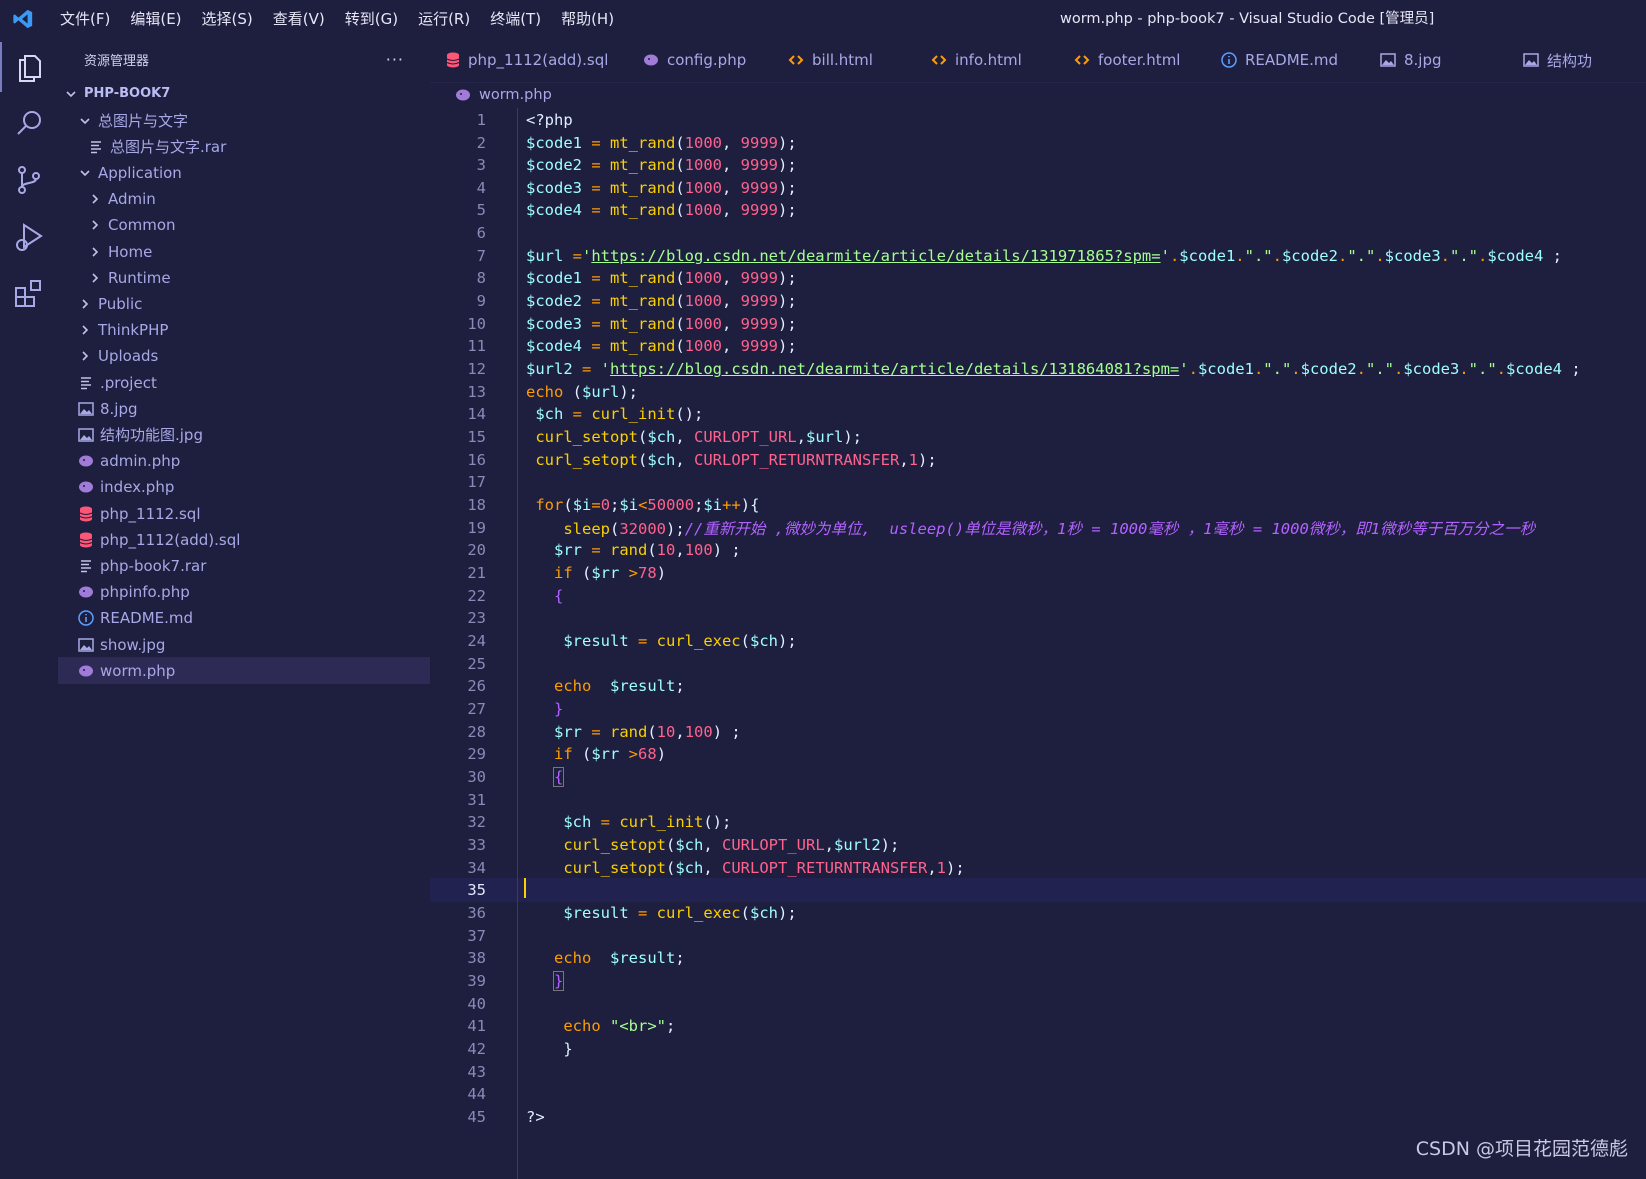  I want to click on line-number: 5, so click(481, 210).